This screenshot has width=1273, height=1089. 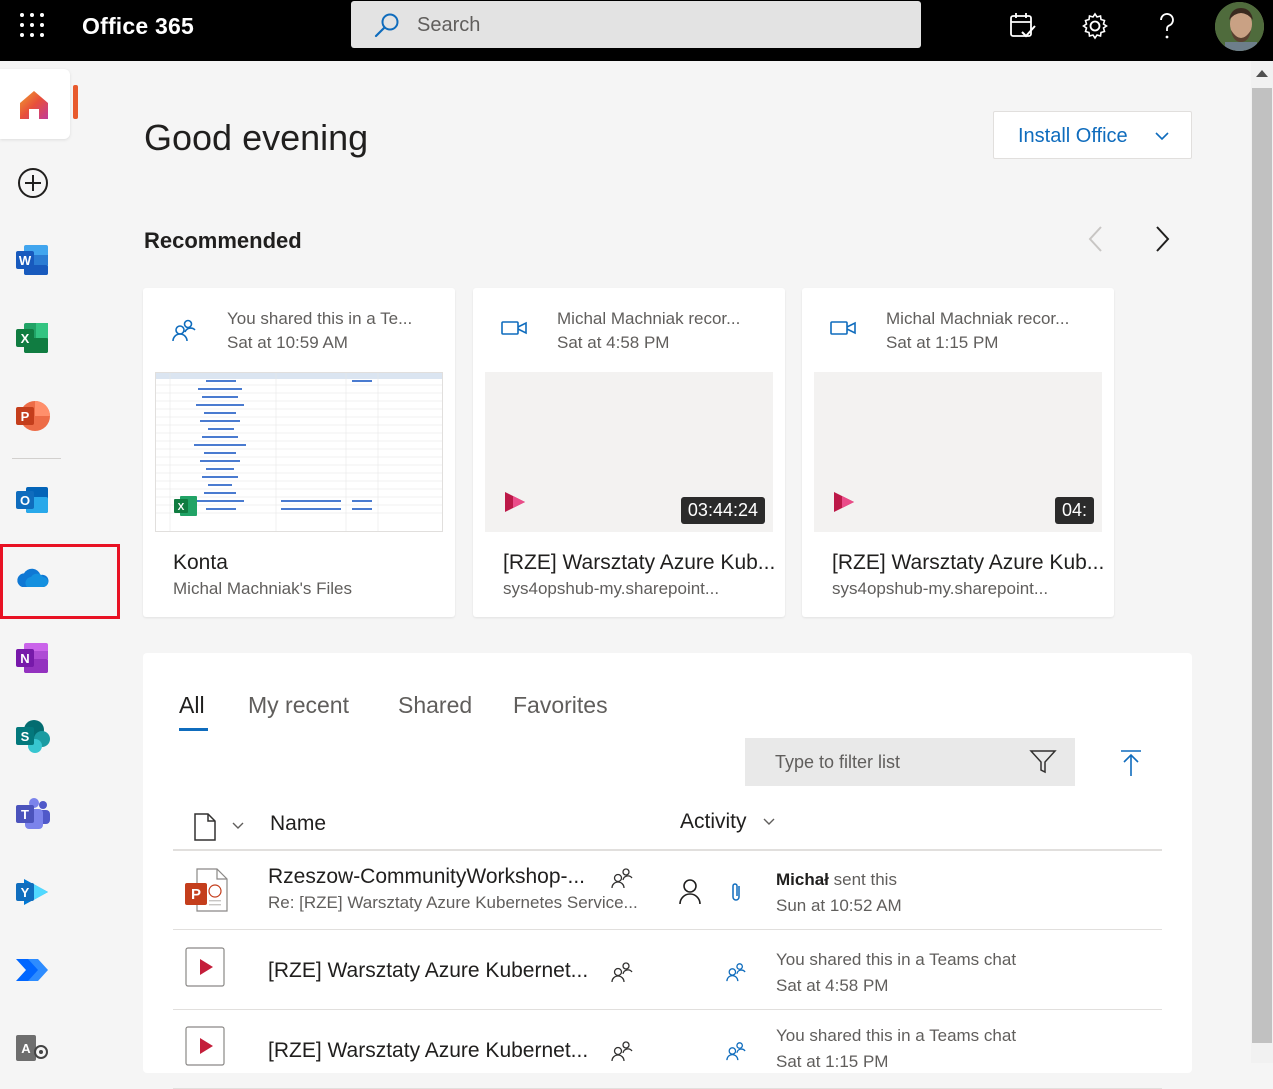 What do you see at coordinates (736, 892) in the screenshot?
I see `attachment-icon` at bounding box center [736, 892].